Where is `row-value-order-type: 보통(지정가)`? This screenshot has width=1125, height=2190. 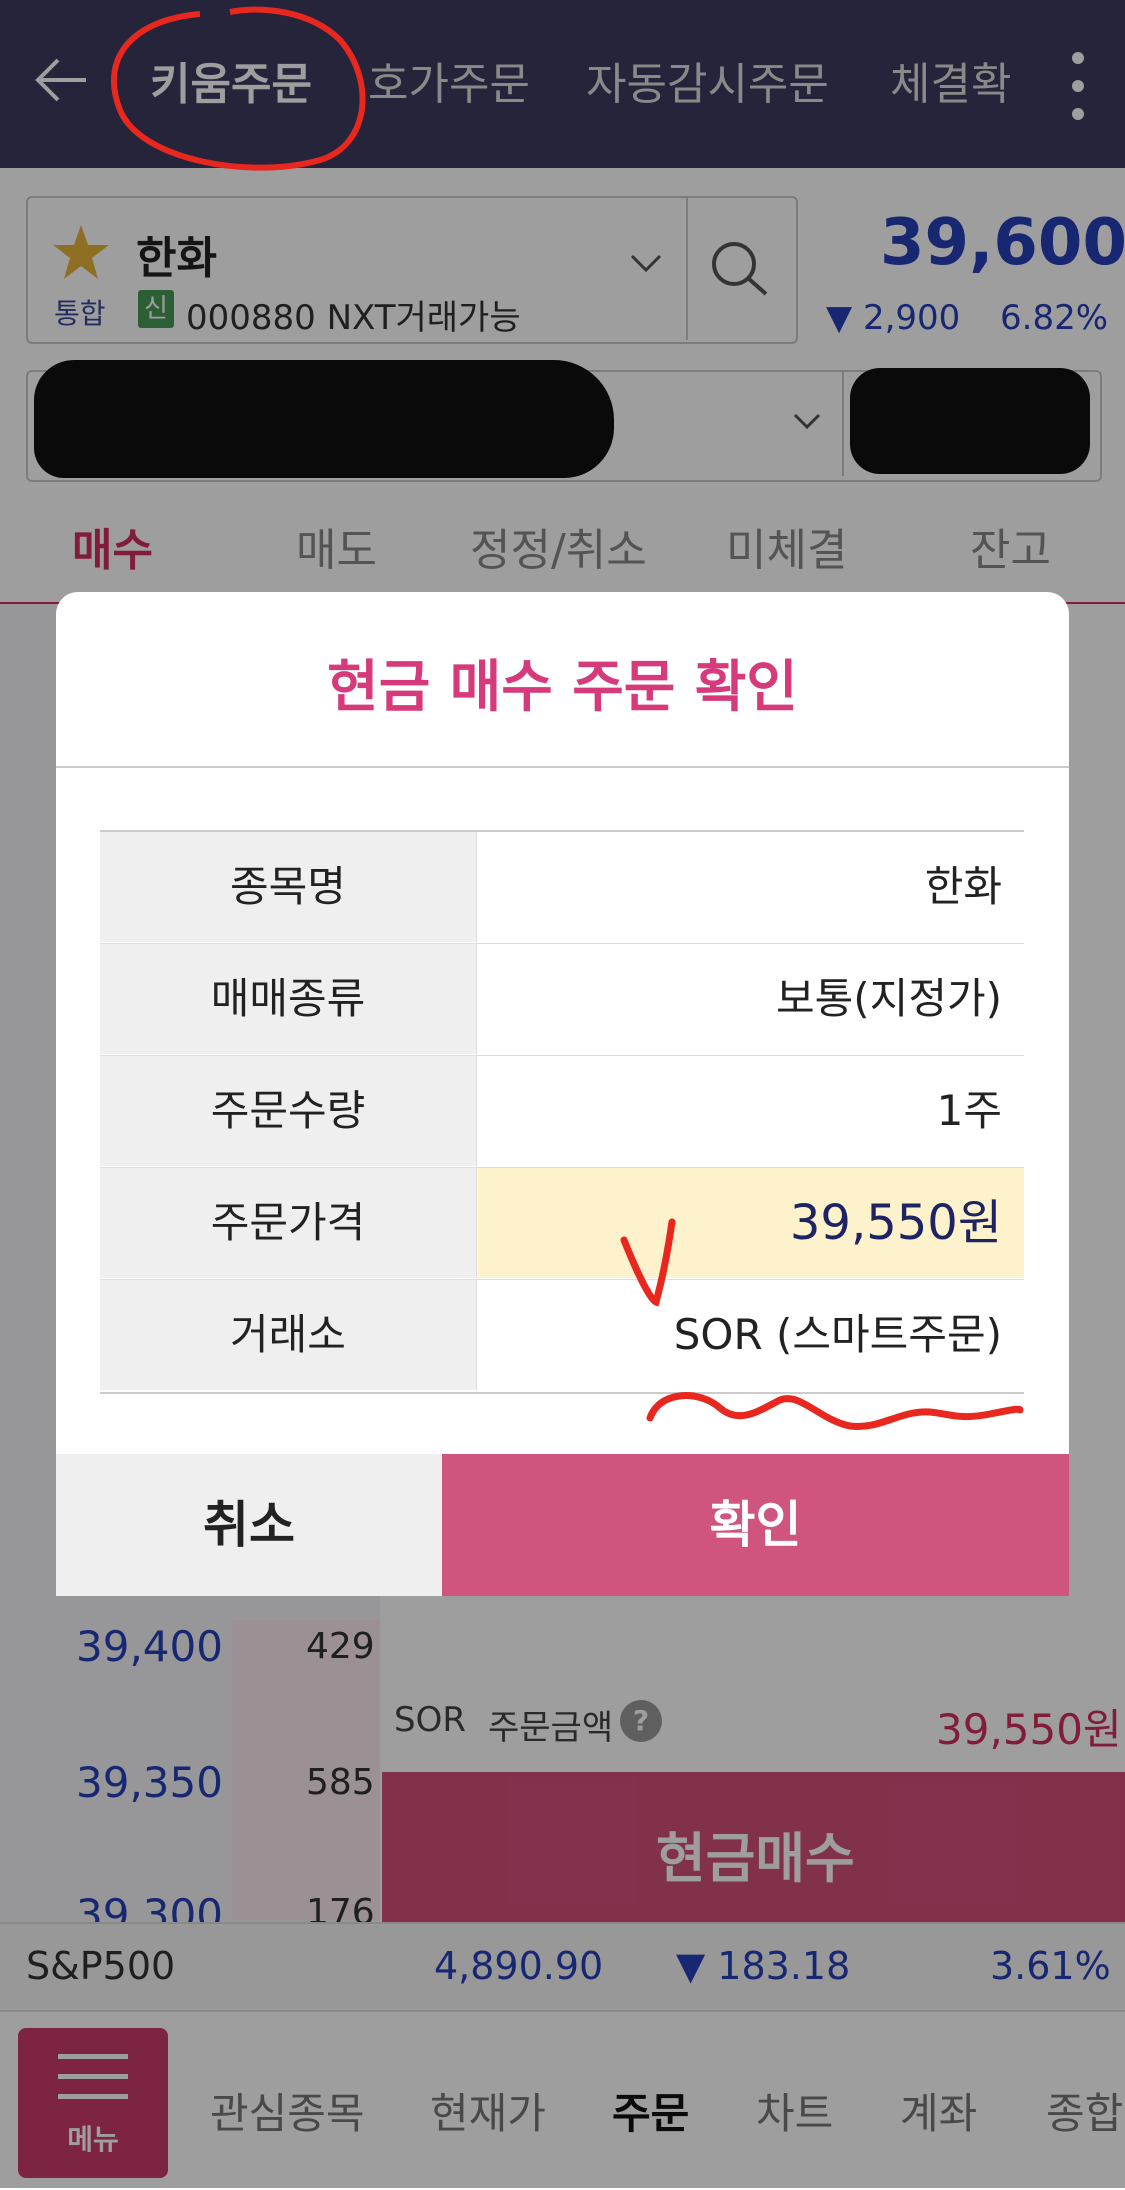
row-value-order-type: 보통(지정가) is located at coordinates (889, 998).